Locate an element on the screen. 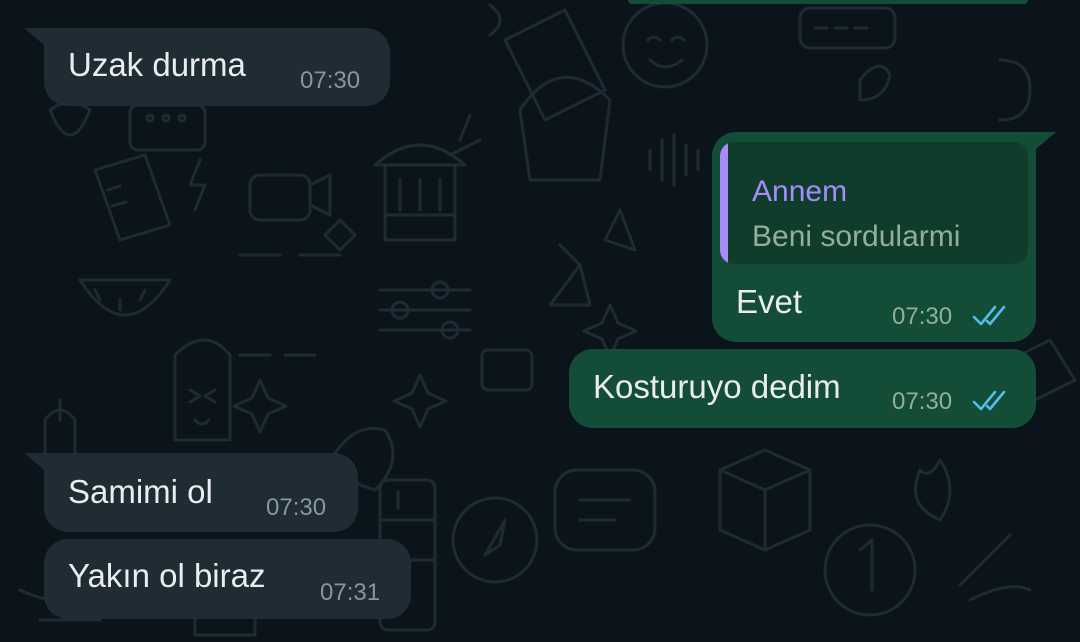 This screenshot has height=642, width=1080. message-bubble: Uzak durma 07:30 is located at coordinates (217, 67).